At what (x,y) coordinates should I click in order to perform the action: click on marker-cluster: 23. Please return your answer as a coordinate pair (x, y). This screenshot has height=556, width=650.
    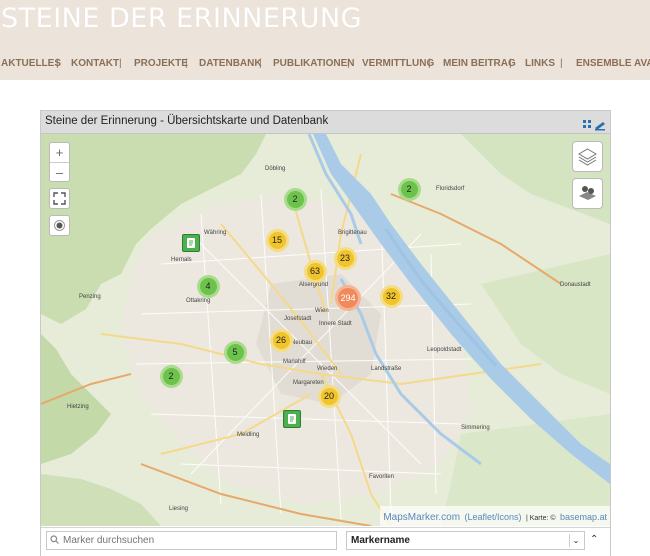
    Looking at the image, I should click on (345, 258).